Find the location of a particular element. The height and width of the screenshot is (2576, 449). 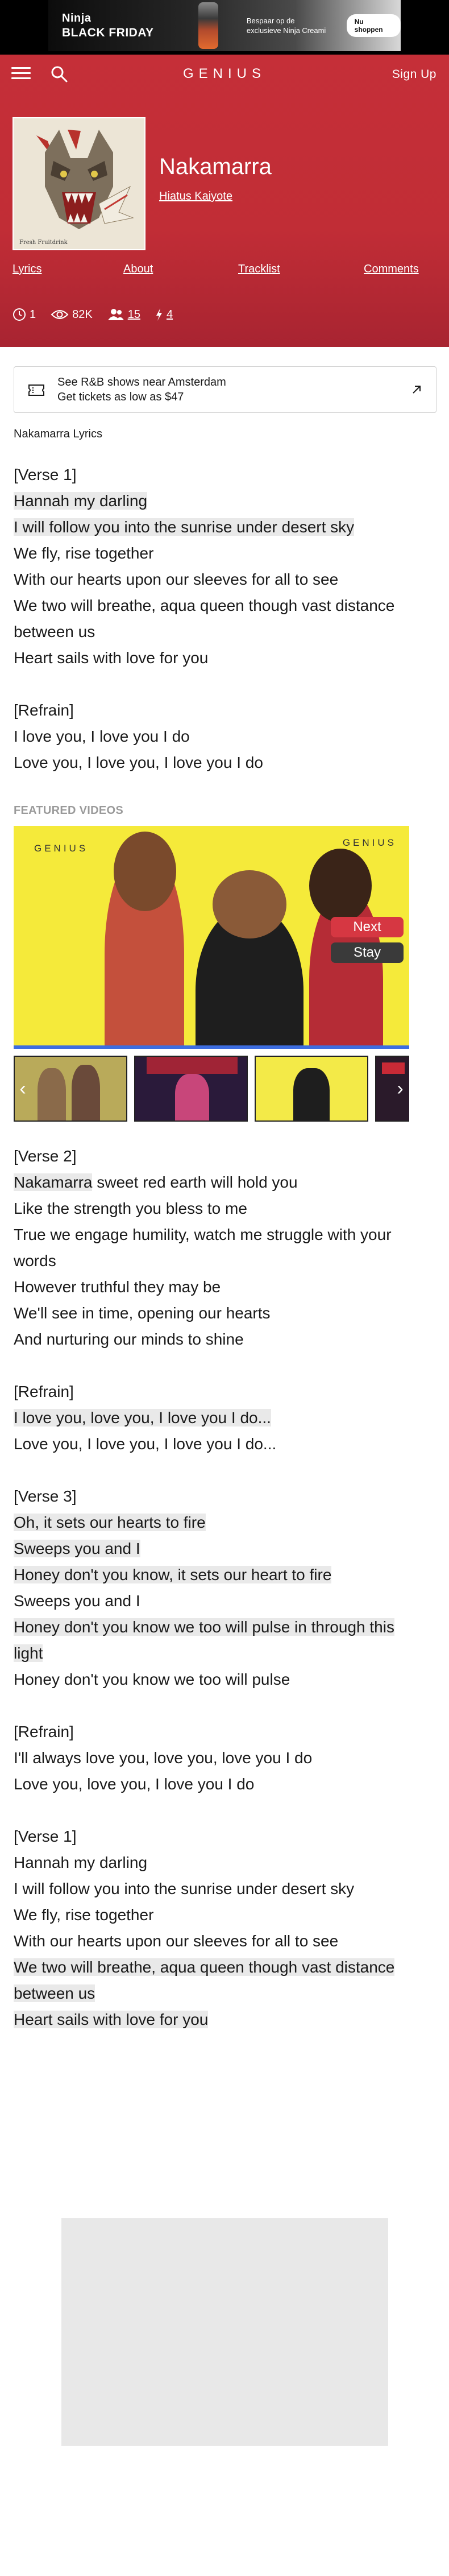

lyric-line: Like the strength you bless to me is located at coordinates (218, 1209).